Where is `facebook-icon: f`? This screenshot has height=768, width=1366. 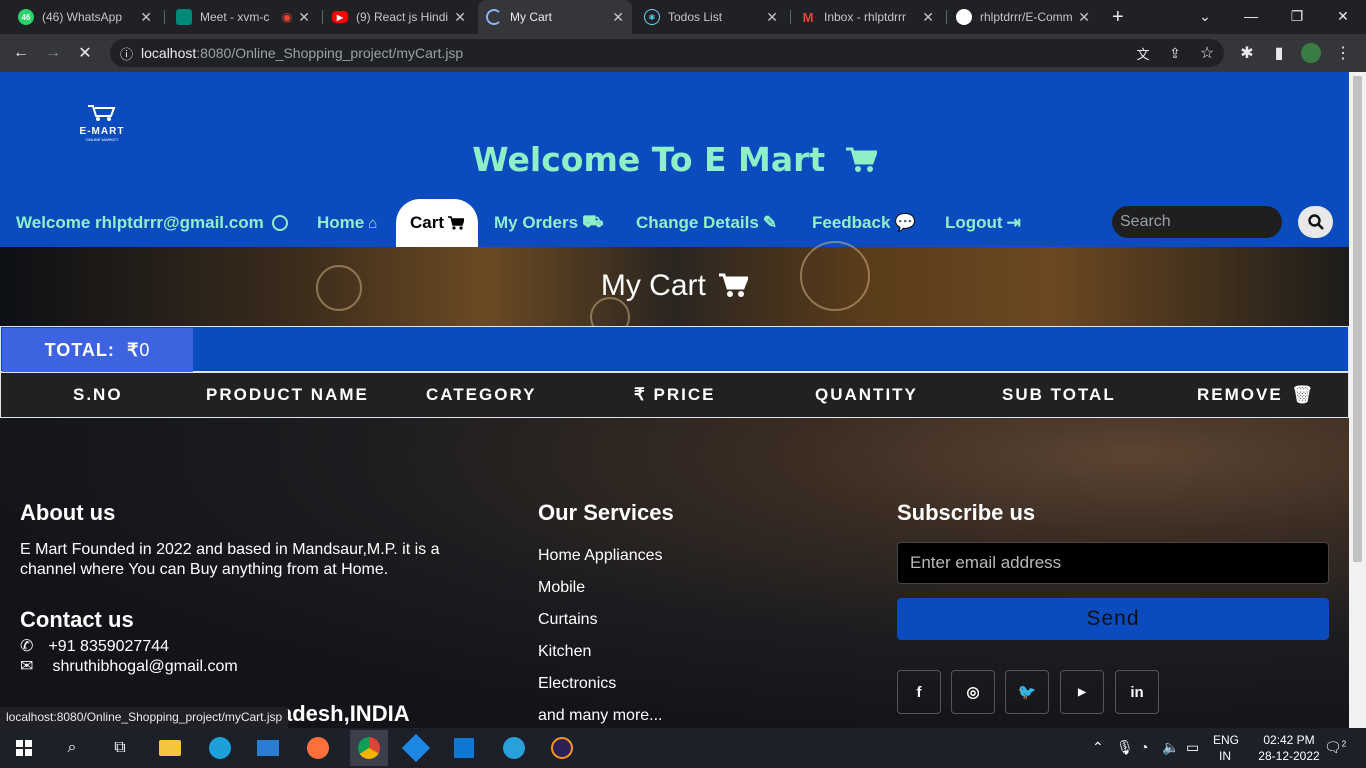
facebook-icon: f is located at coordinates (919, 692).